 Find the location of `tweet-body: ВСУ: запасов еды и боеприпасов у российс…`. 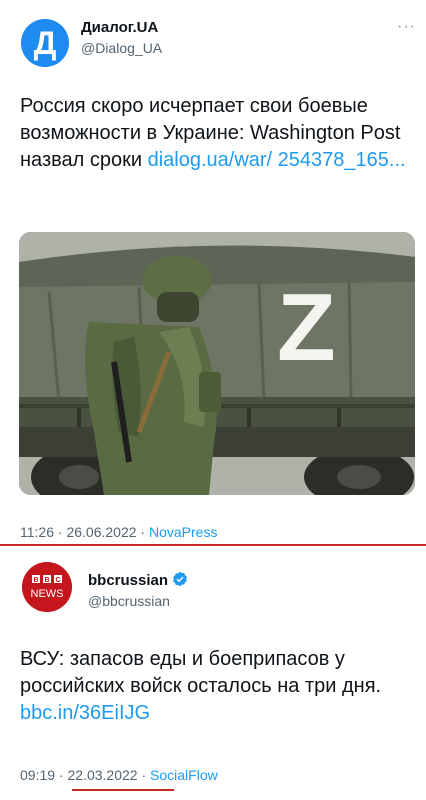

tweet-body: ВСУ: запасов еды и боеприпасов у российс… is located at coordinates (201, 672).